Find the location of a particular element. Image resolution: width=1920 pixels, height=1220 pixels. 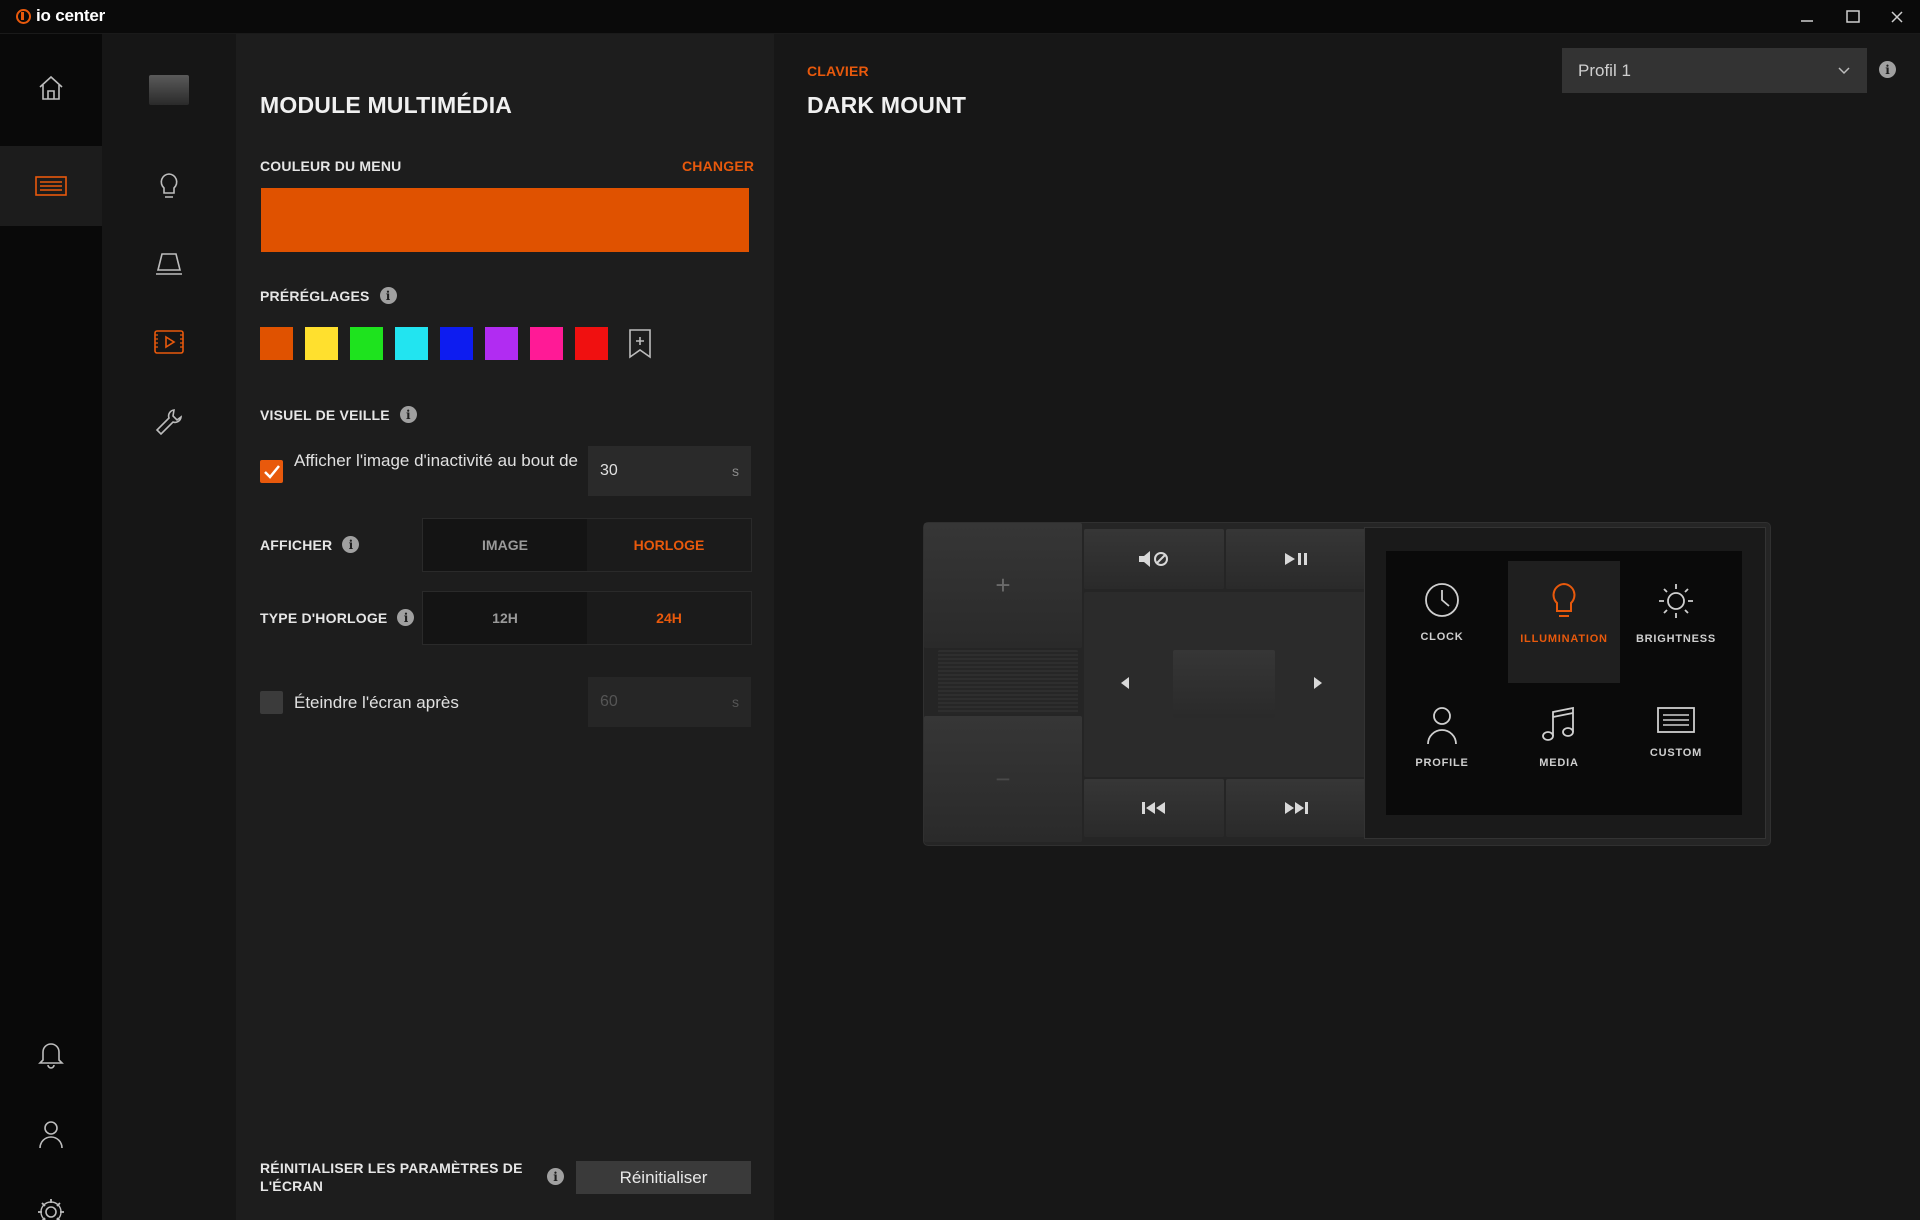

sun-icon is located at coordinates (1676, 601).